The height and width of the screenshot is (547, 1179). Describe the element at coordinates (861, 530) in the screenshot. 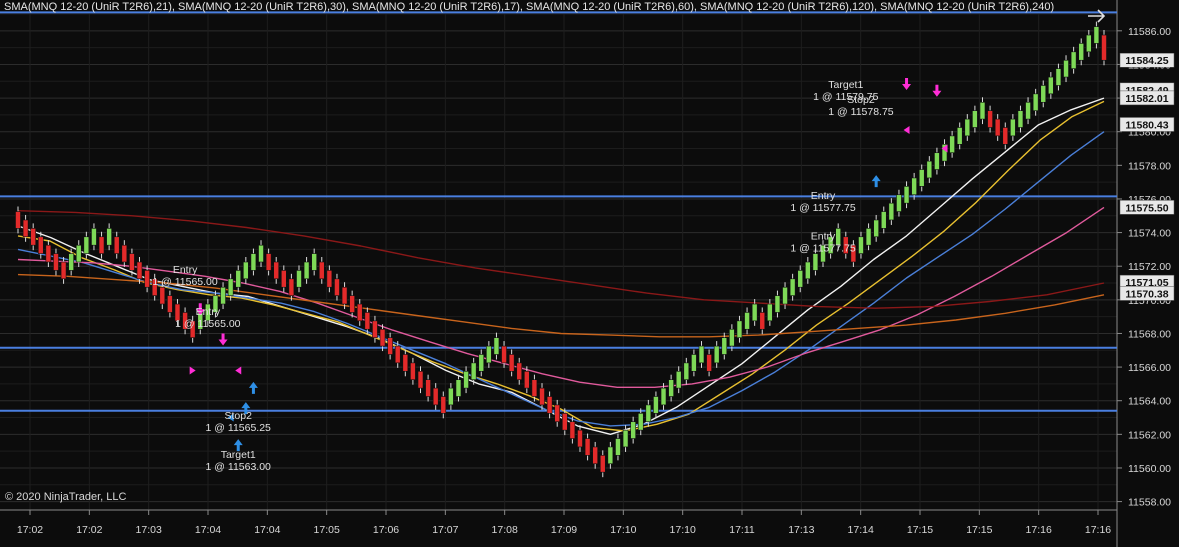

I see `x-tick-label: 17:14` at that location.